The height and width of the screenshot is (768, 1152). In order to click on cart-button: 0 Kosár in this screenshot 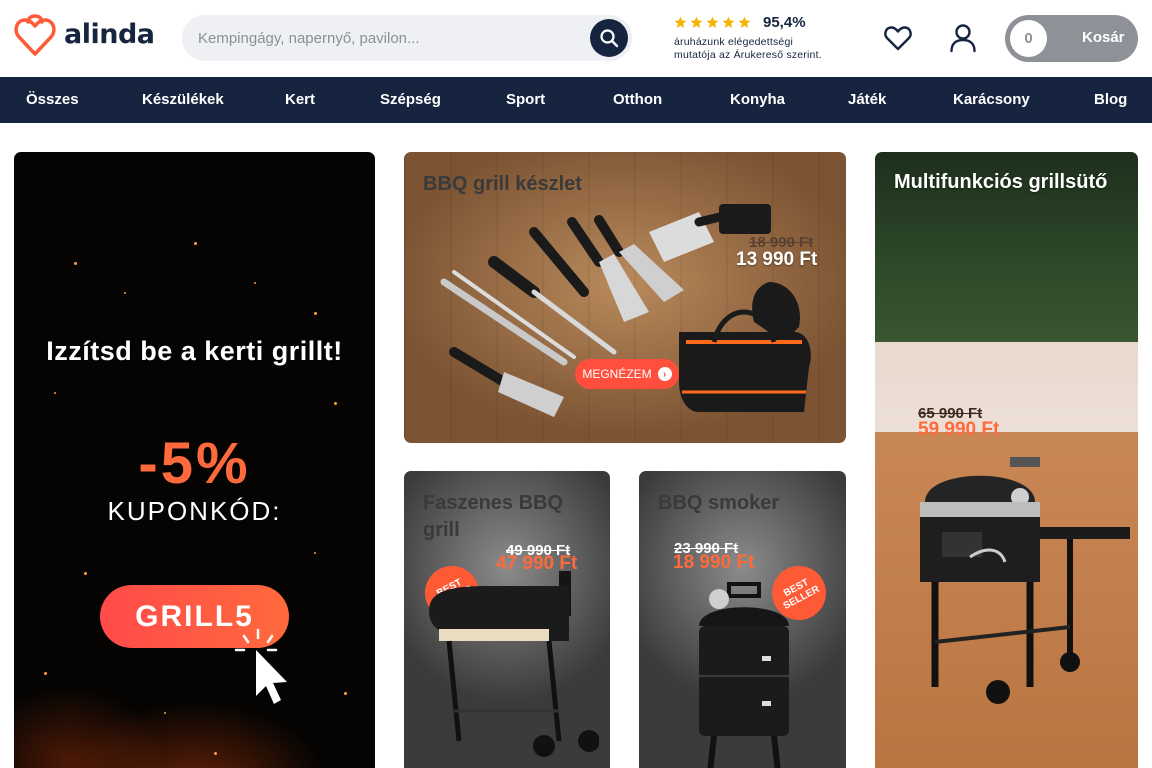, I will do `click(1071, 38)`.